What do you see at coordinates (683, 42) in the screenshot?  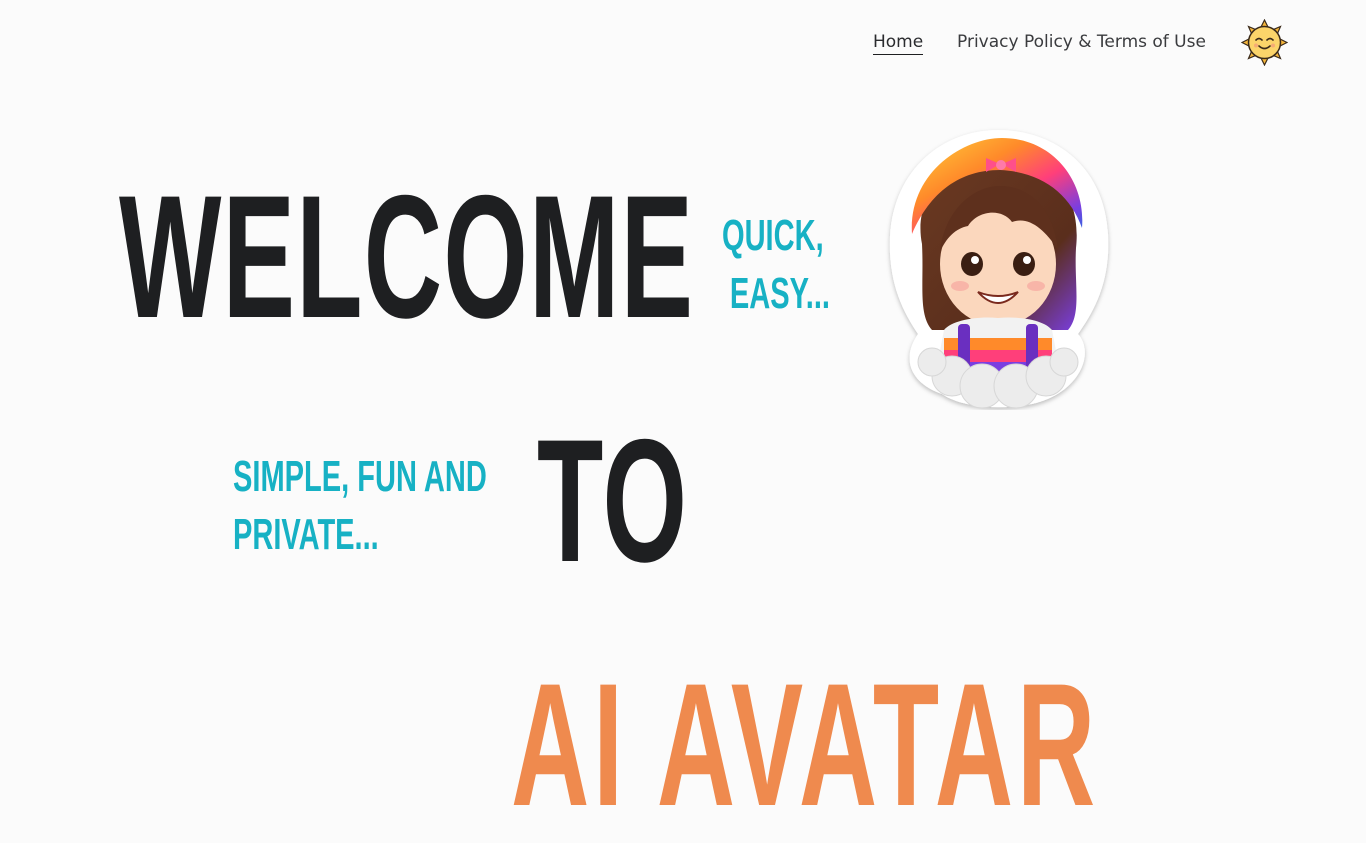 I see `top-navigation: Home Privacy Policy & Terms of Use` at bounding box center [683, 42].